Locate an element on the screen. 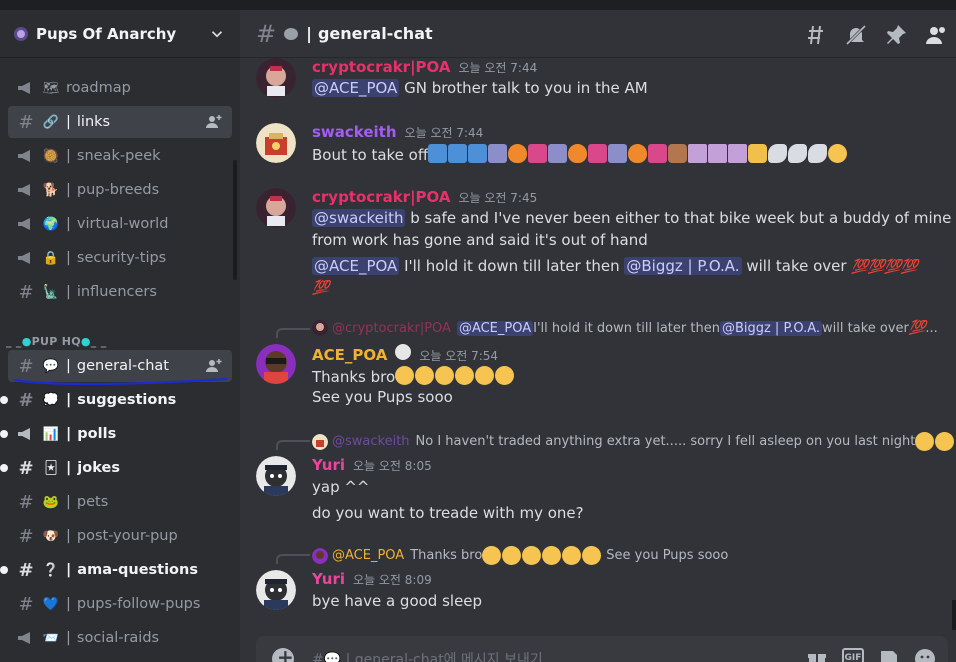  message-scrollbar is located at coordinates (954, 615).